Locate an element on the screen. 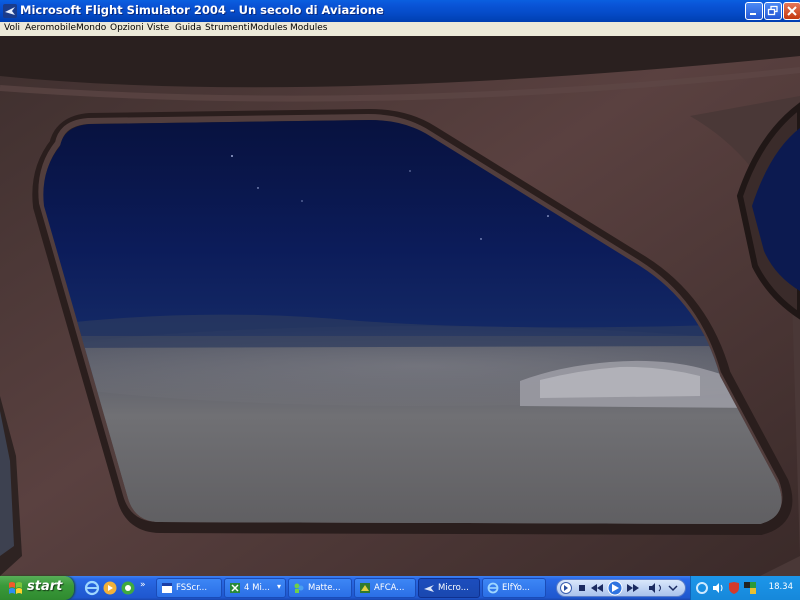  menu-voli: Voli is located at coordinates (12, 28).